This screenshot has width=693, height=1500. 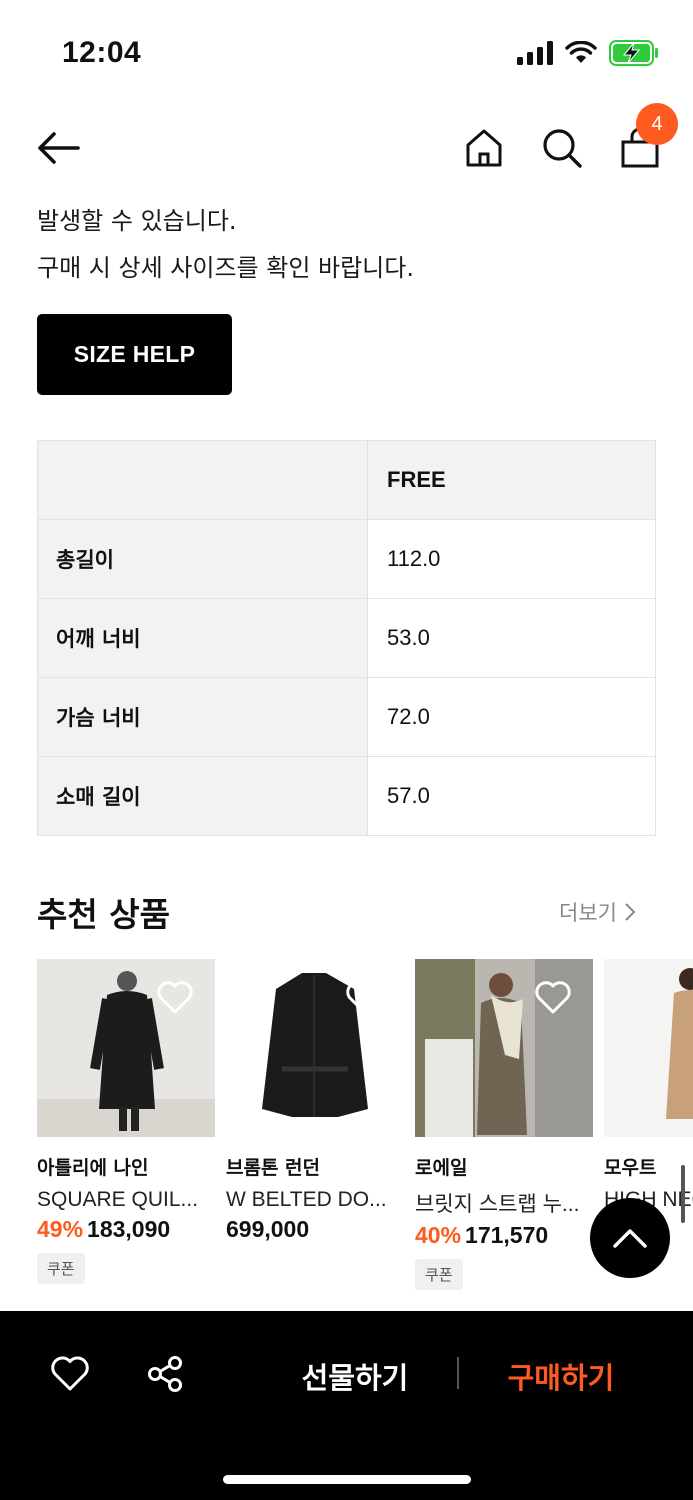 What do you see at coordinates (581, 52) in the screenshot?
I see `wifi-icon` at bounding box center [581, 52].